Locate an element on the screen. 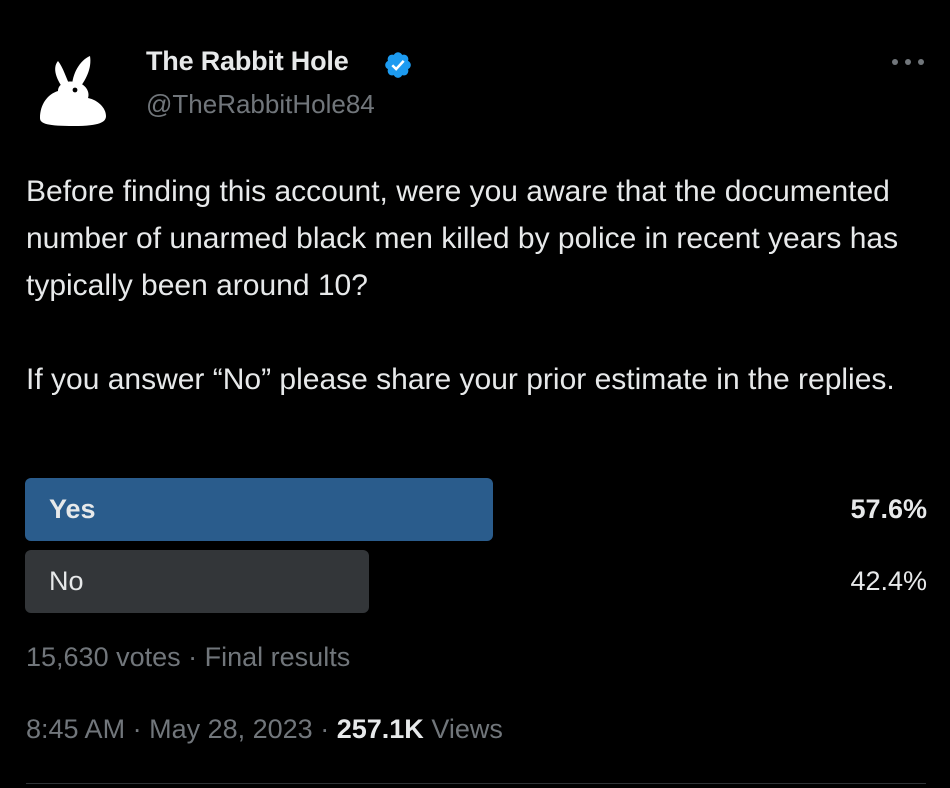 Image resolution: width=950 pixels, height=788 pixels. poll-status: Final results is located at coordinates (277, 657).